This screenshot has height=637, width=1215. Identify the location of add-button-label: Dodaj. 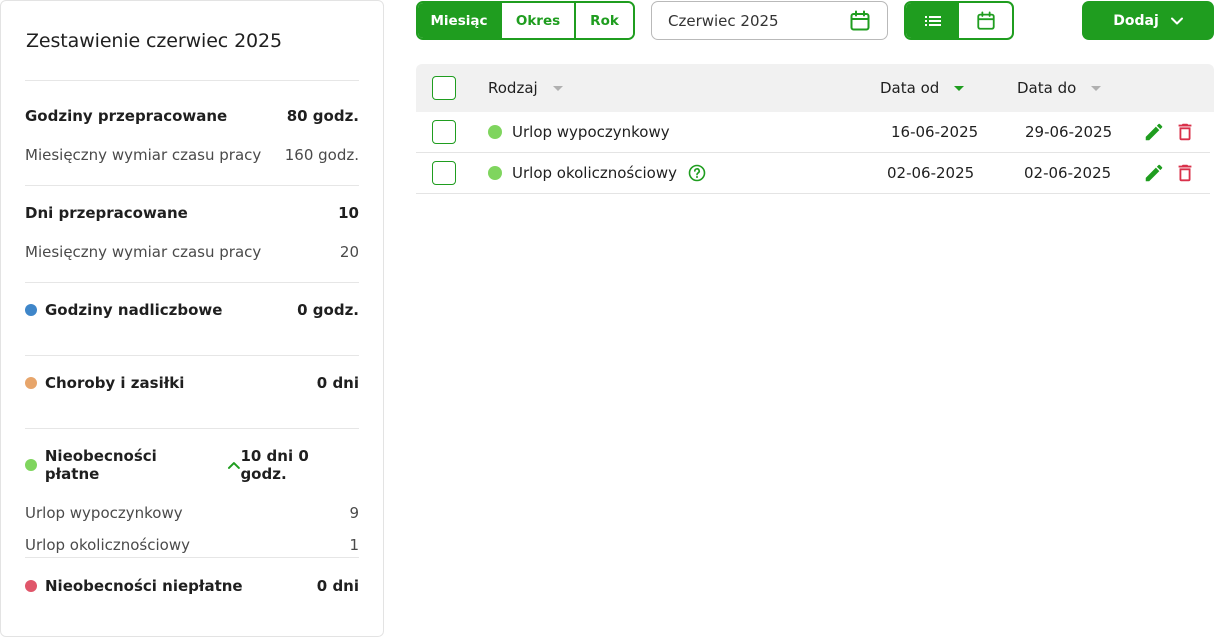
(1136, 20).